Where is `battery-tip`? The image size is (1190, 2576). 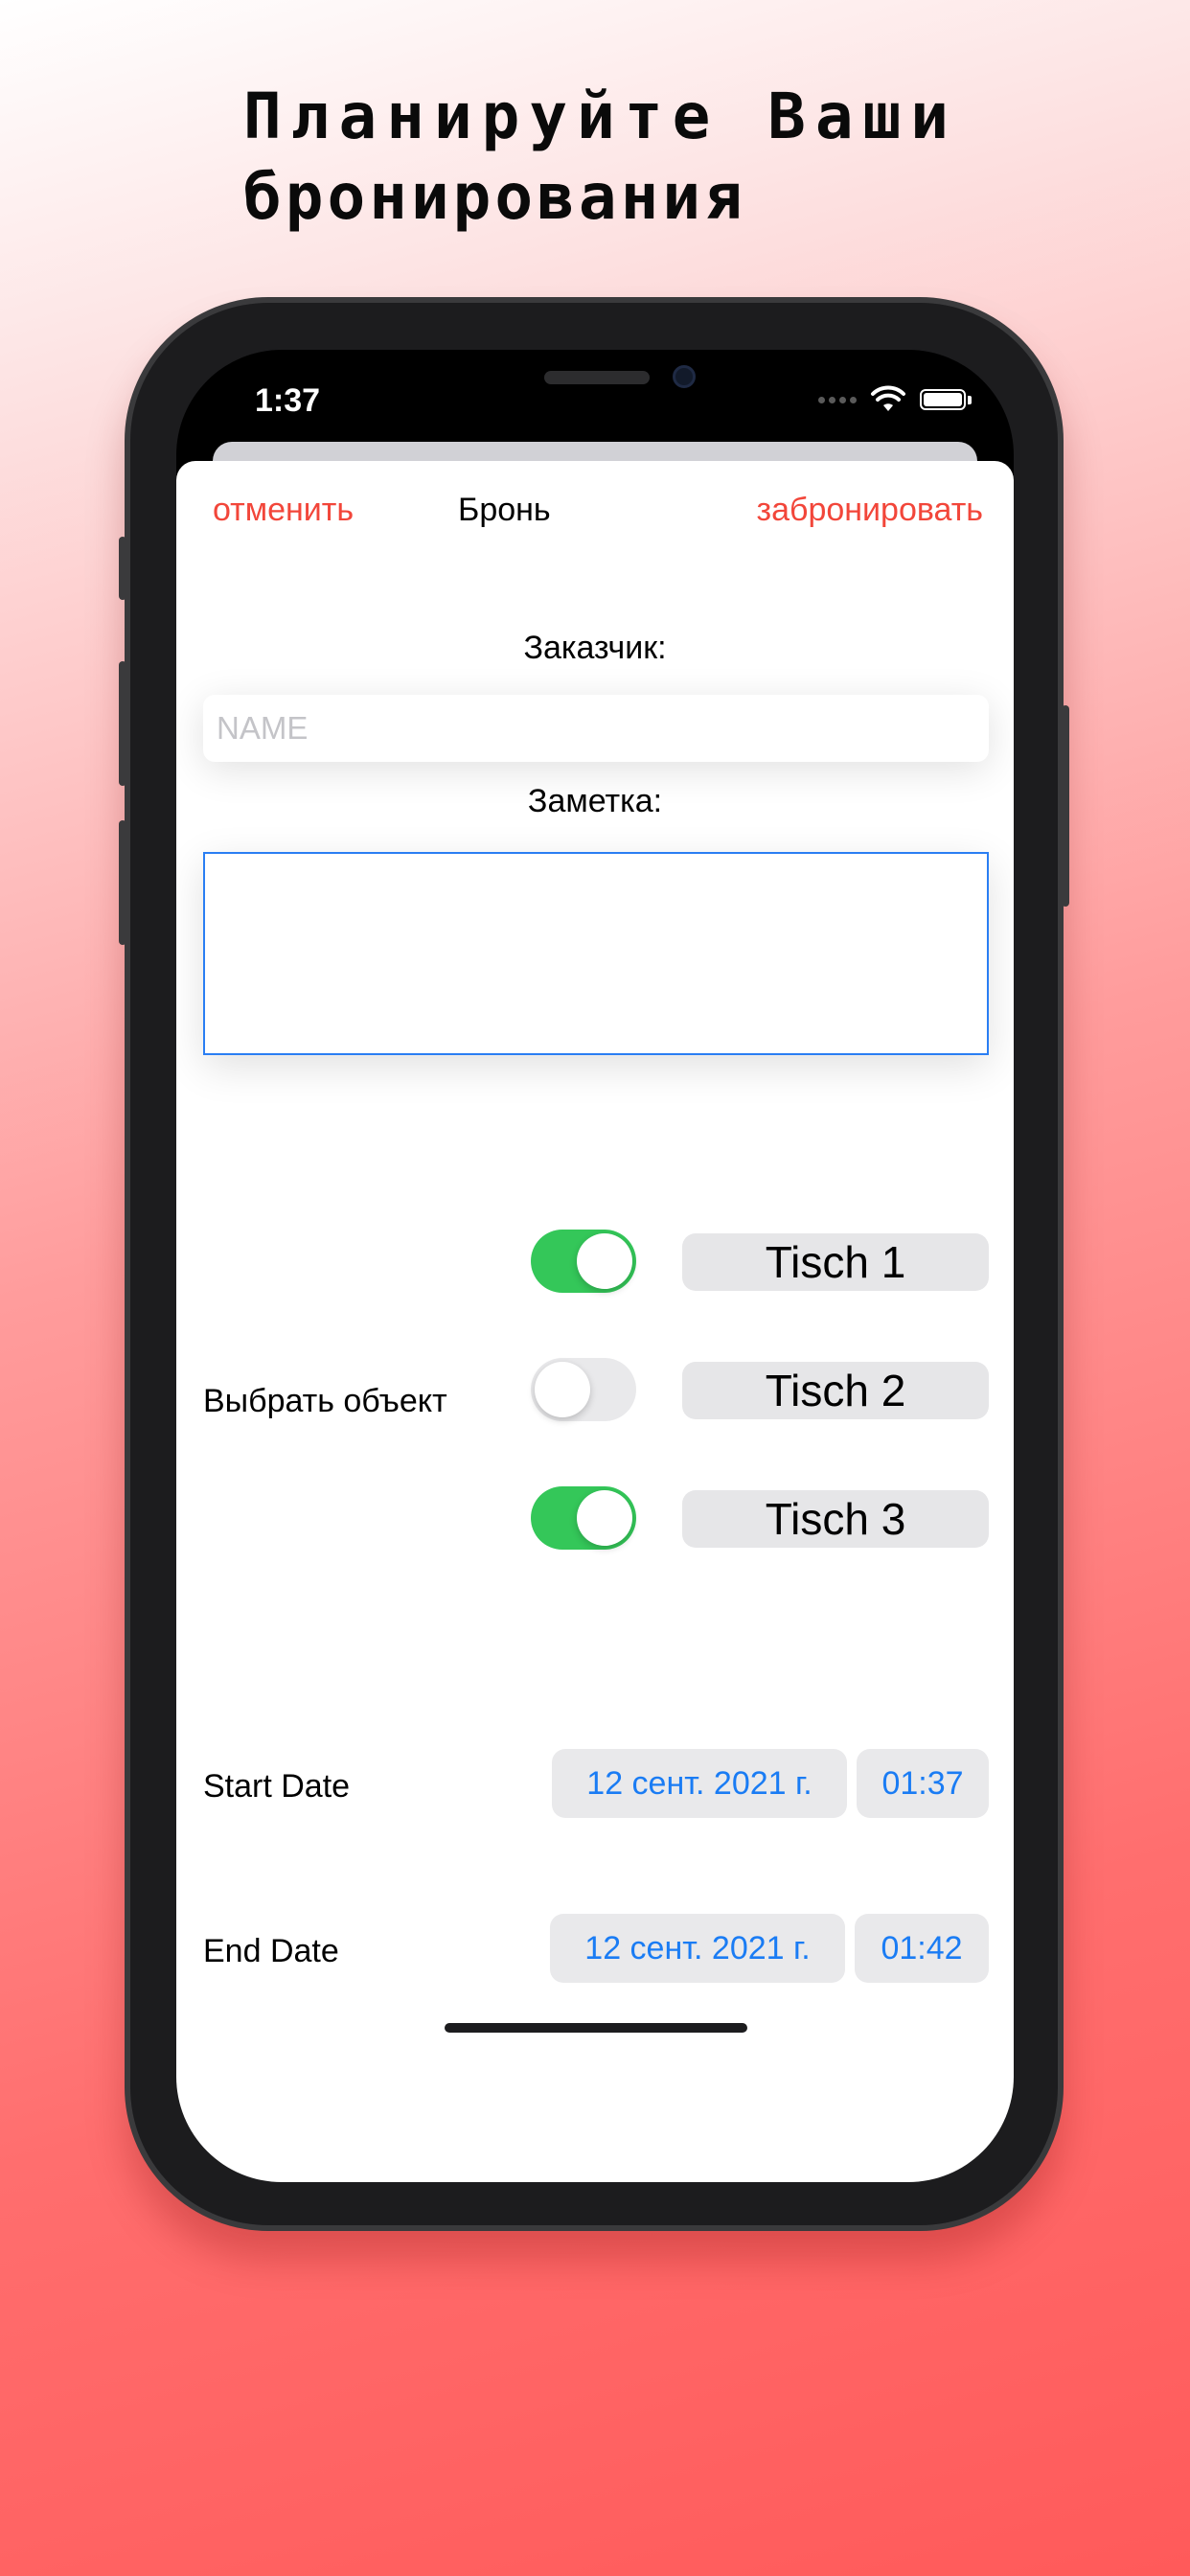 battery-tip is located at coordinates (970, 399).